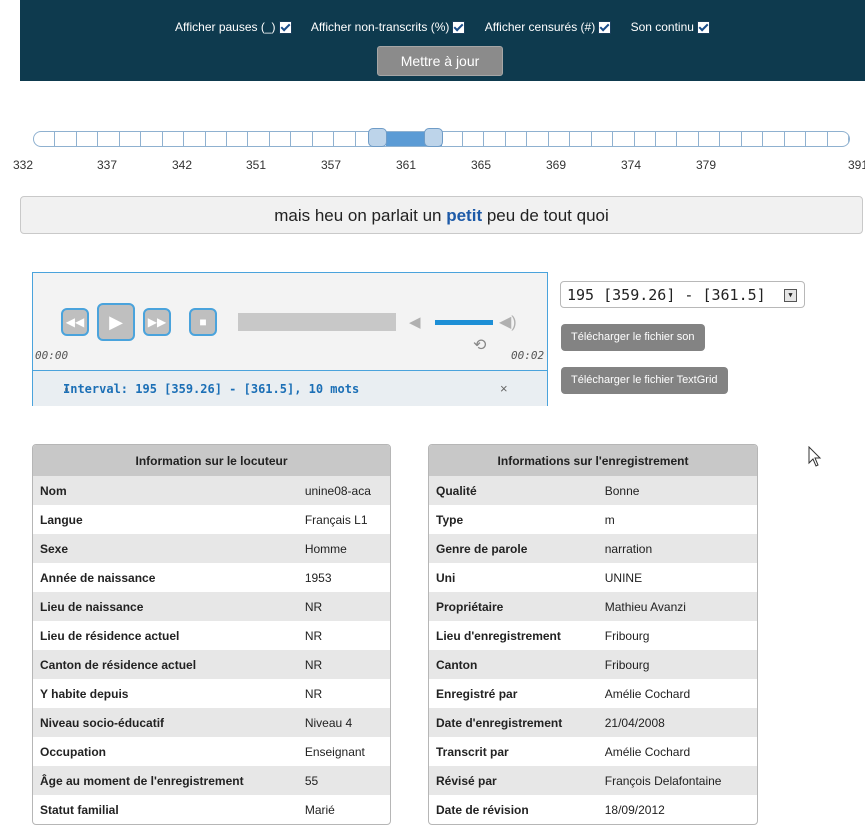 This screenshot has width=865, height=837. What do you see at coordinates (73, 751) in the screenshot?
I see `row-key: Occupation` at bounding box center [73, 751].